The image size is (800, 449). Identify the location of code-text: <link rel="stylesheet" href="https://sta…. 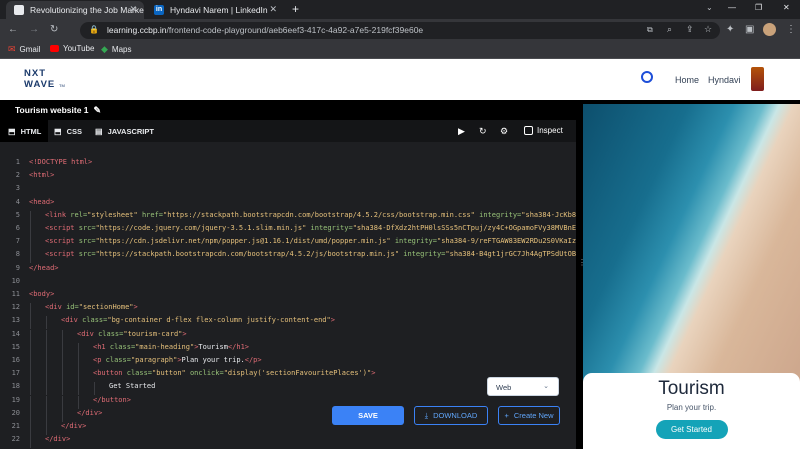
(310, 214).